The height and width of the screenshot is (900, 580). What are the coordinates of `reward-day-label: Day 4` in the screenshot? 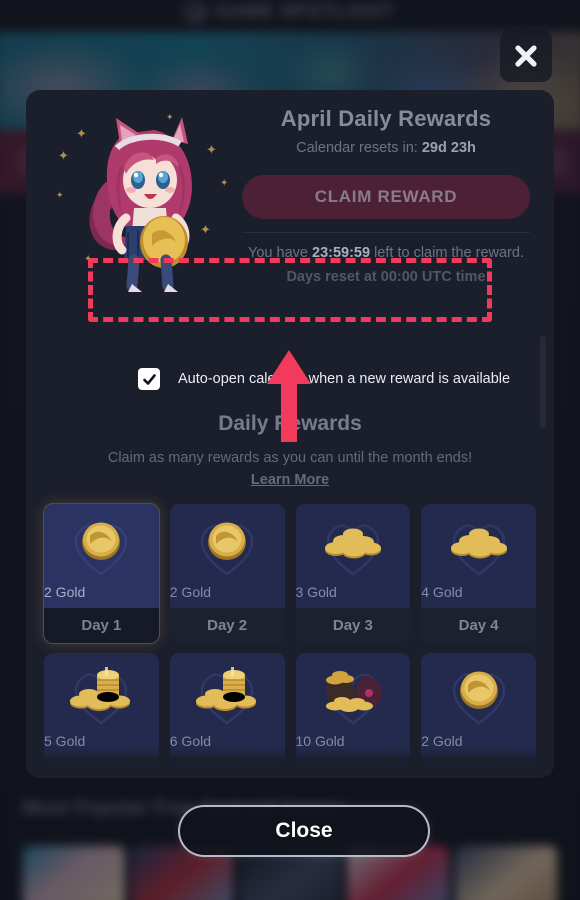 It's located at (478, 625).